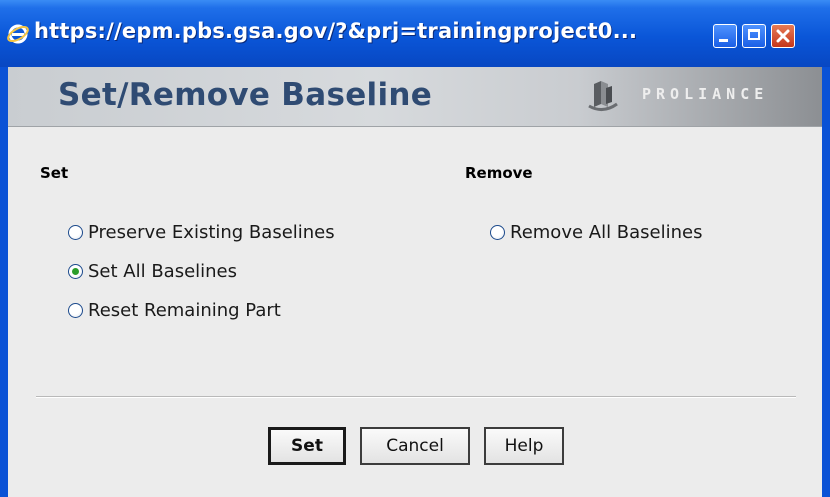  Describe the element at coordinates (211, 232) in the screenshot. I see `radio-label: Preserve Existing Baselines` at that location.